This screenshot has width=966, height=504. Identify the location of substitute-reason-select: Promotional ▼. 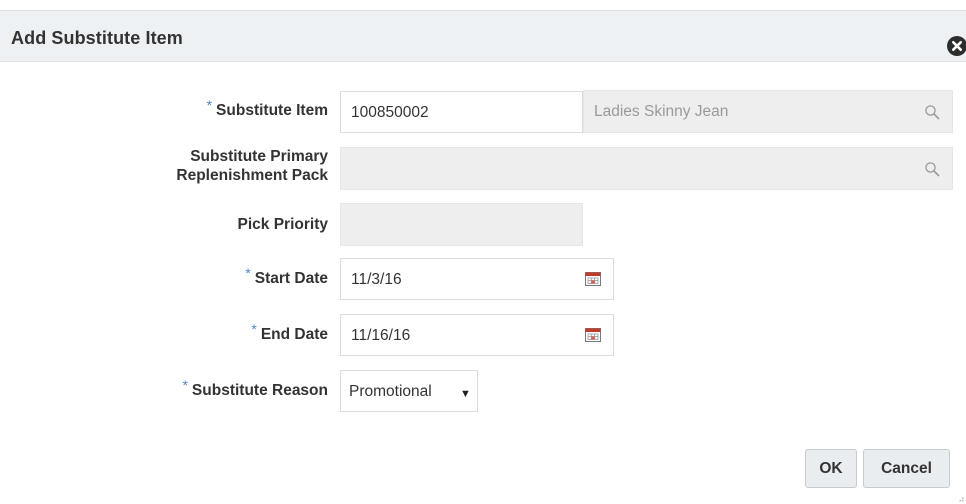
(409, 391).